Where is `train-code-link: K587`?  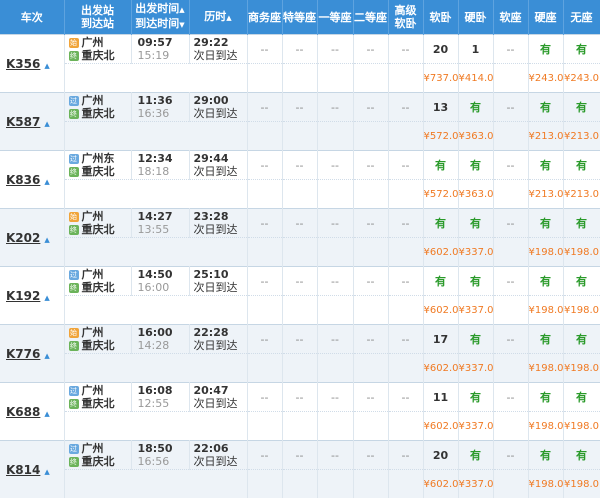
train-code-link: K587 is located at coordinates (23, 122).